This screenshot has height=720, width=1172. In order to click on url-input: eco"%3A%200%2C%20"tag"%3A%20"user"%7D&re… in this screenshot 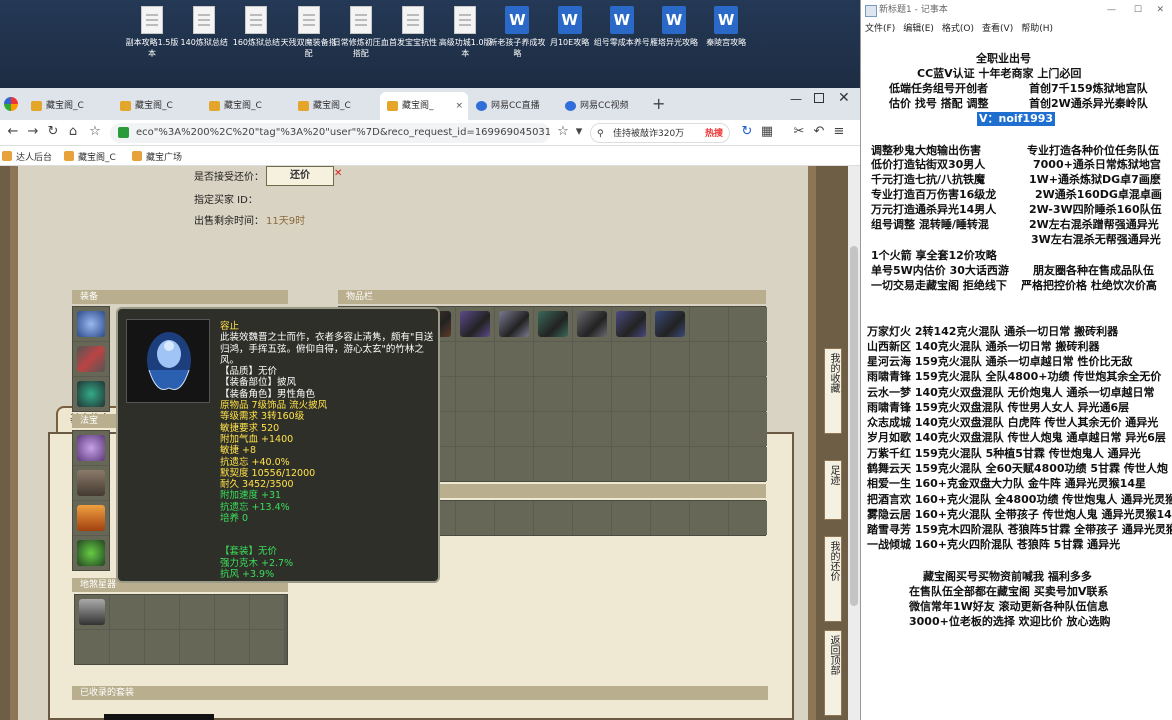, I will do `click(330, 133)`.